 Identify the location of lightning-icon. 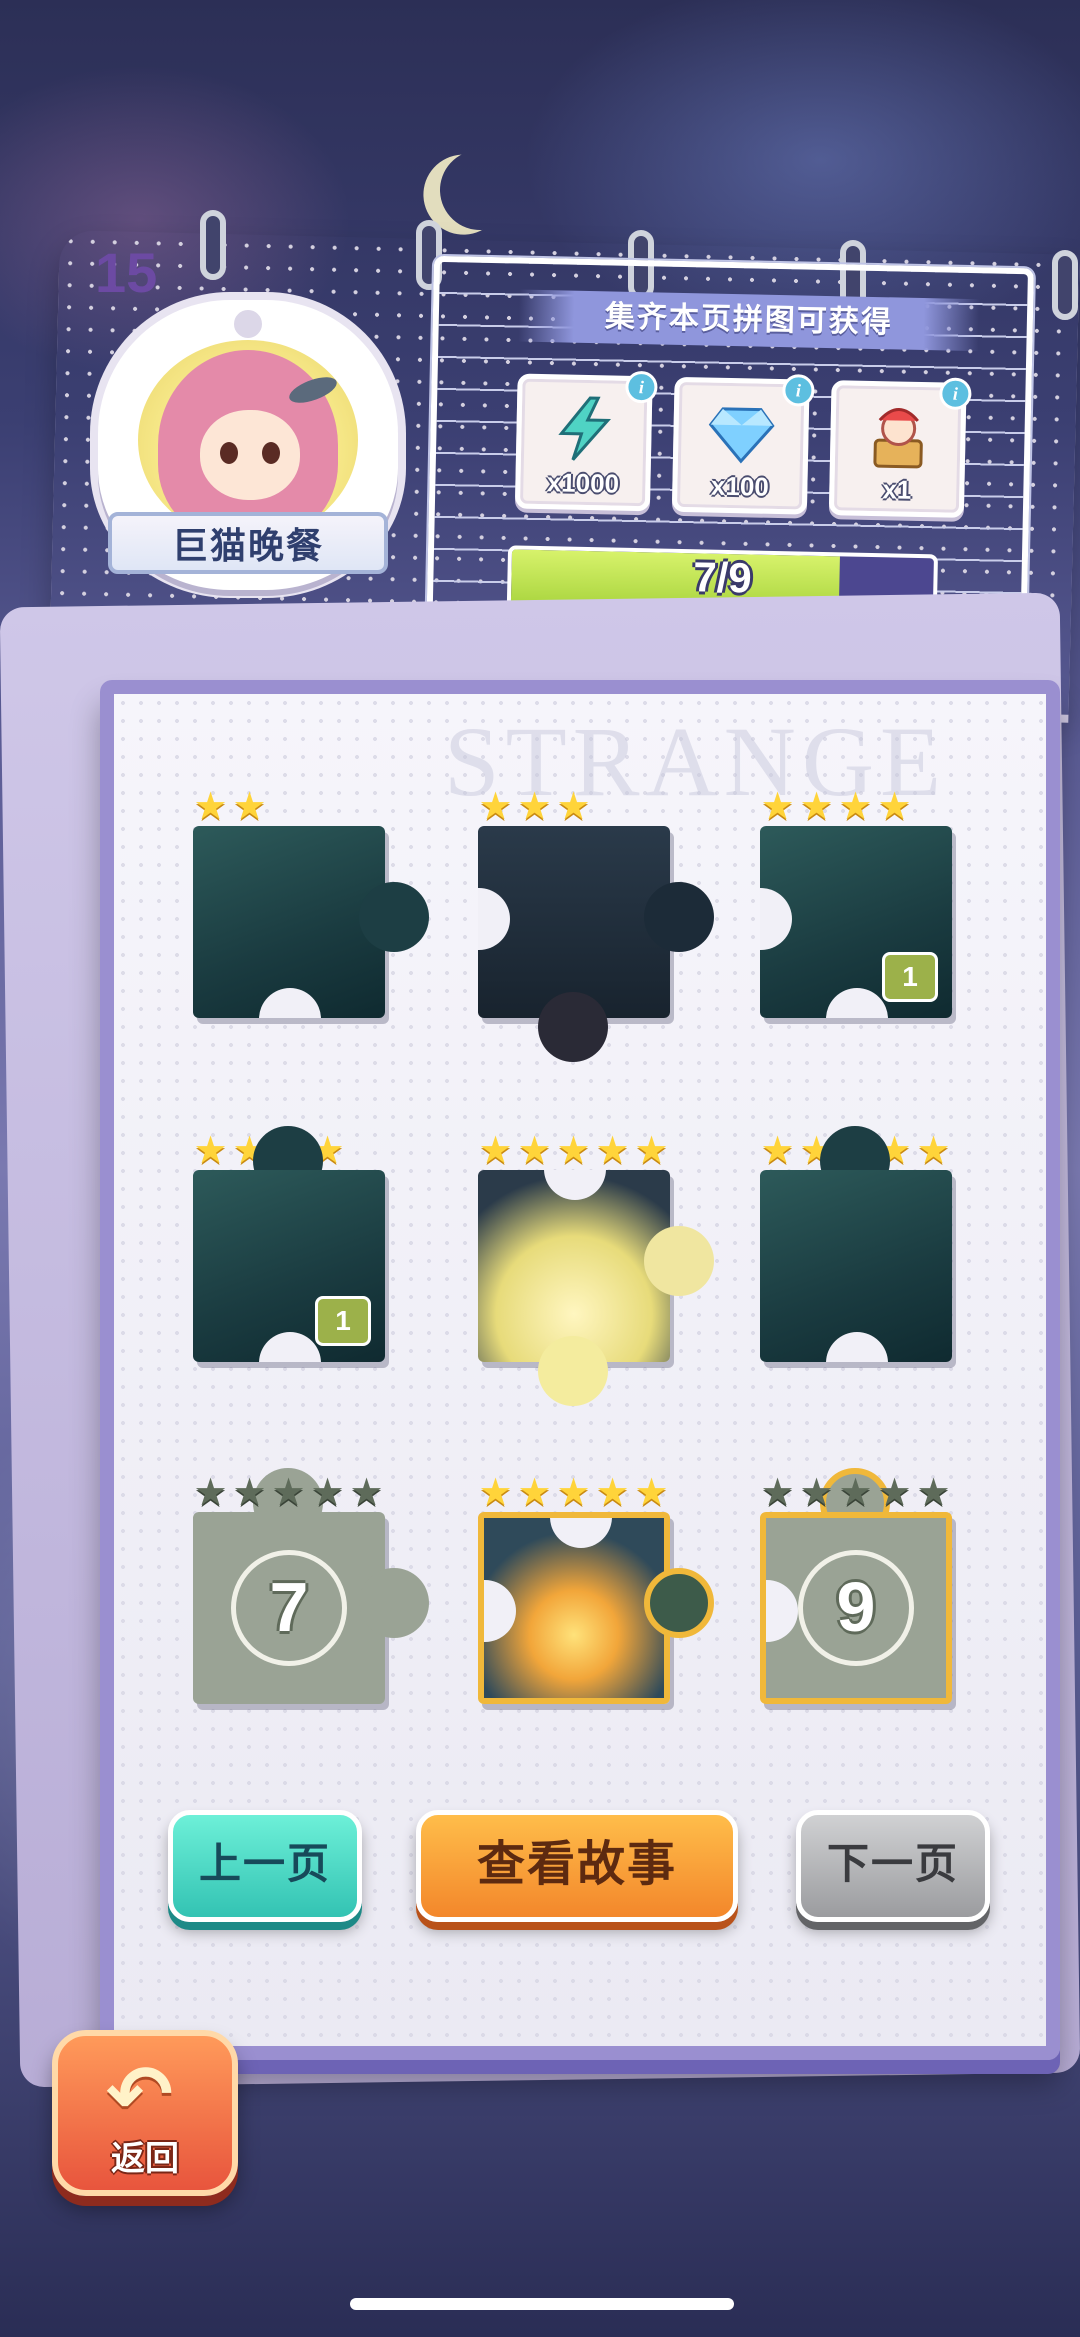
(585, 428).